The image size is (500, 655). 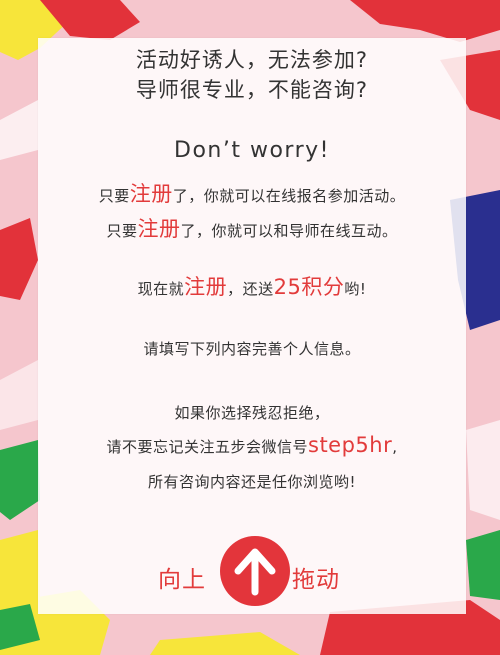 What do you see at coordinates (159, 229) in the screenshot?
I see `register-link-2: 注册` at bounding box center [159, 229].